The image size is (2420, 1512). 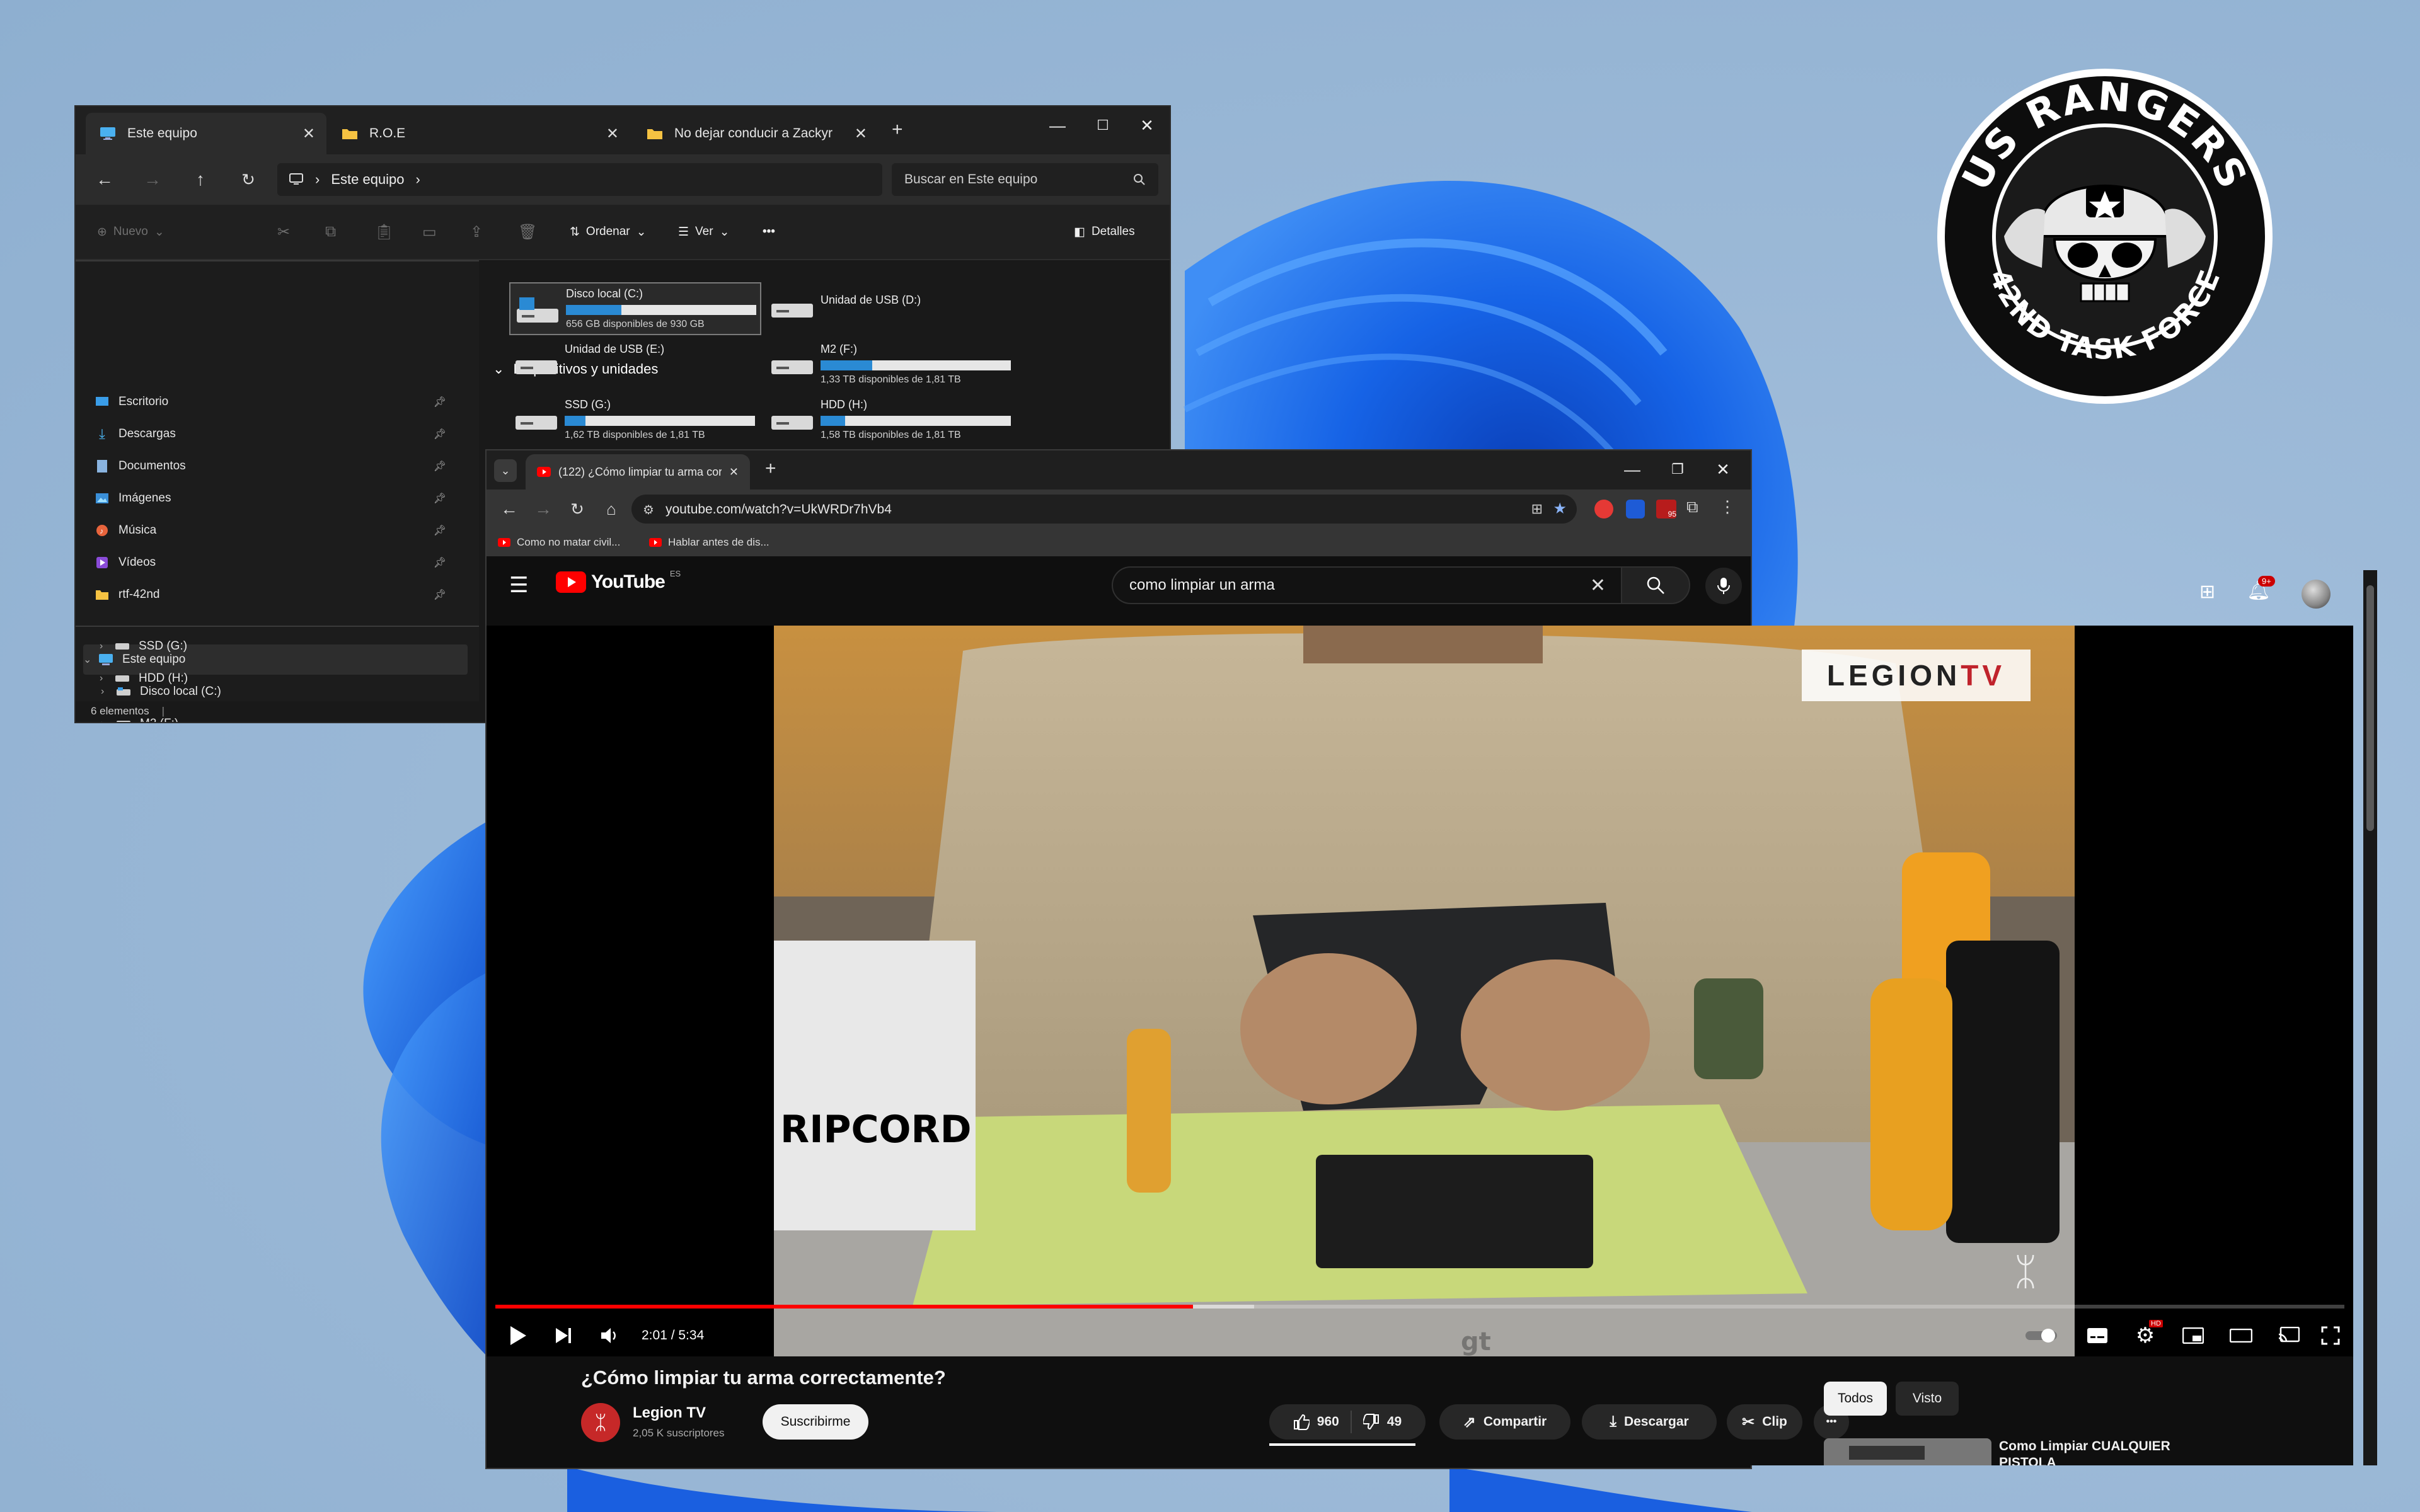 I want to click on up-arrow-icon: ↑, so click(x=200, y=179).